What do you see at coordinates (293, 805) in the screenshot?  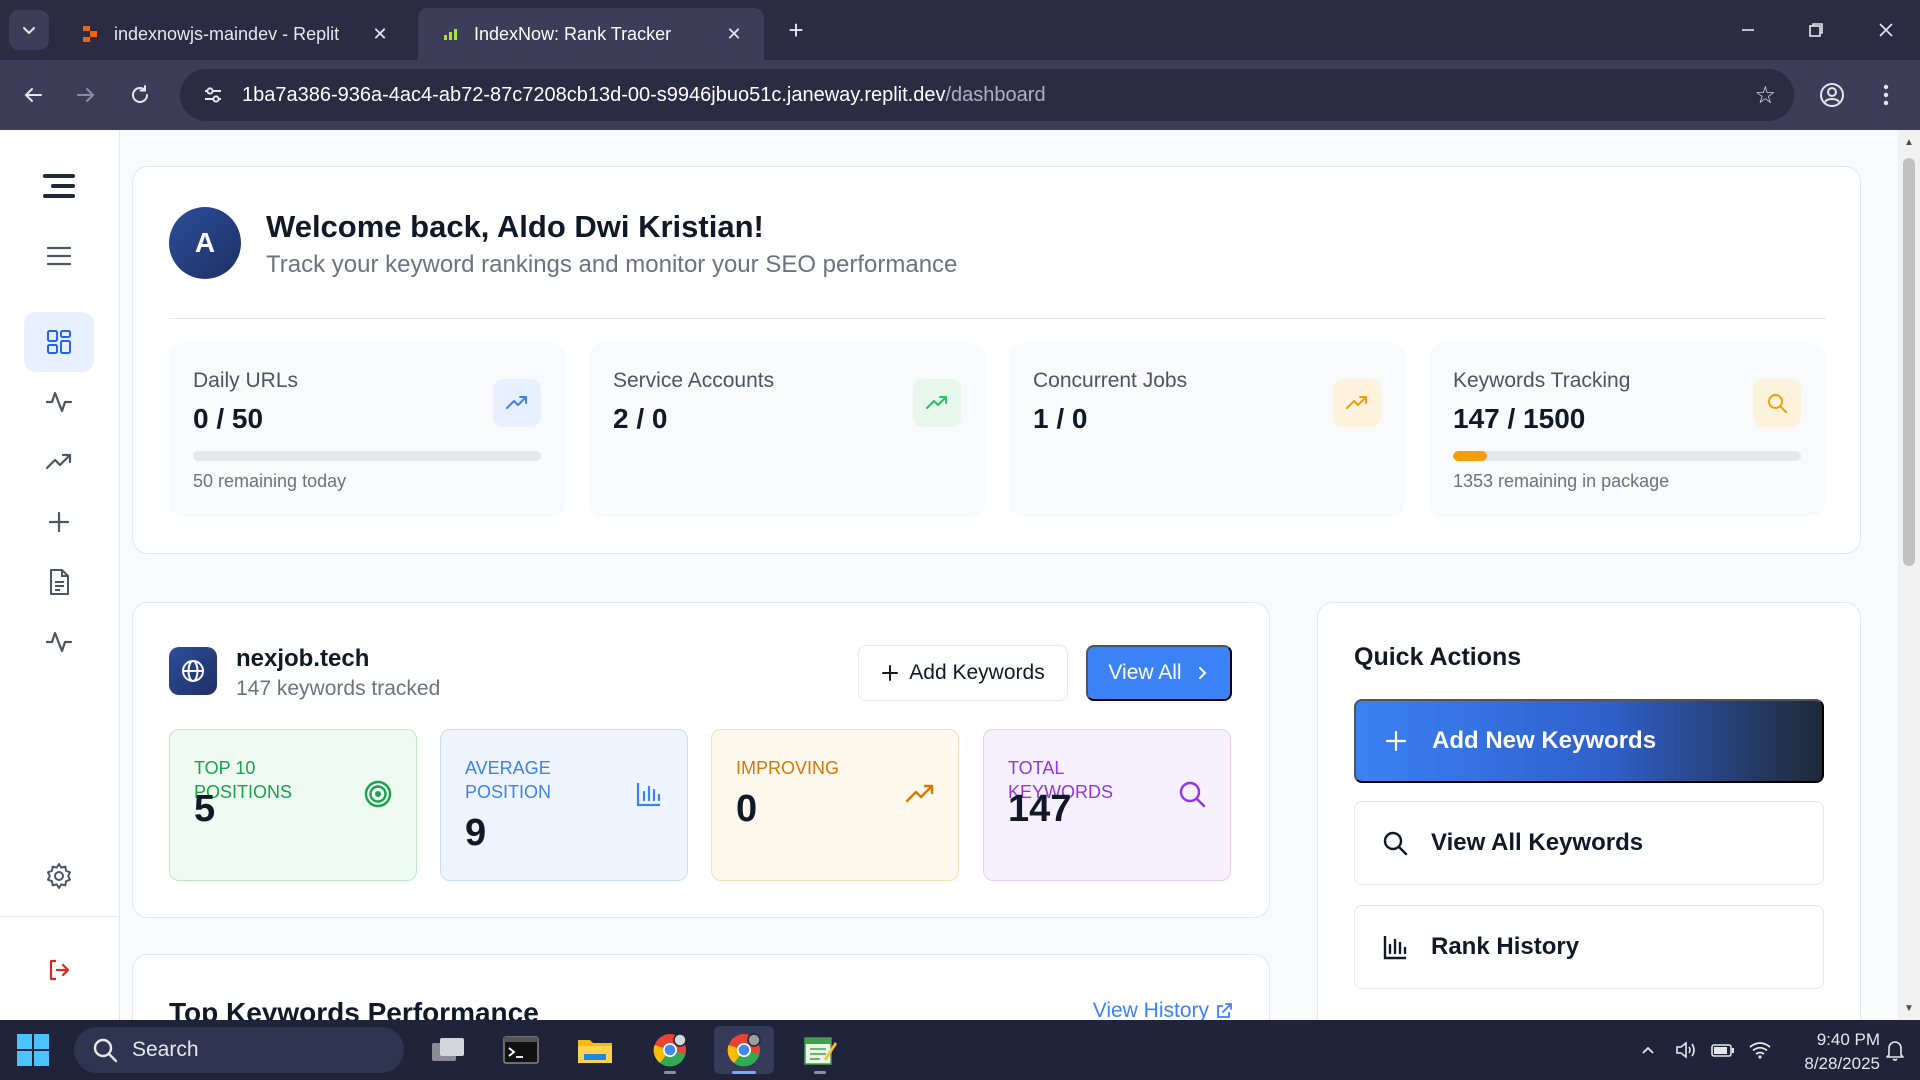 I see `metric-top-10-positions: Top 10 Positions 5` at bounding box center [293, 805].